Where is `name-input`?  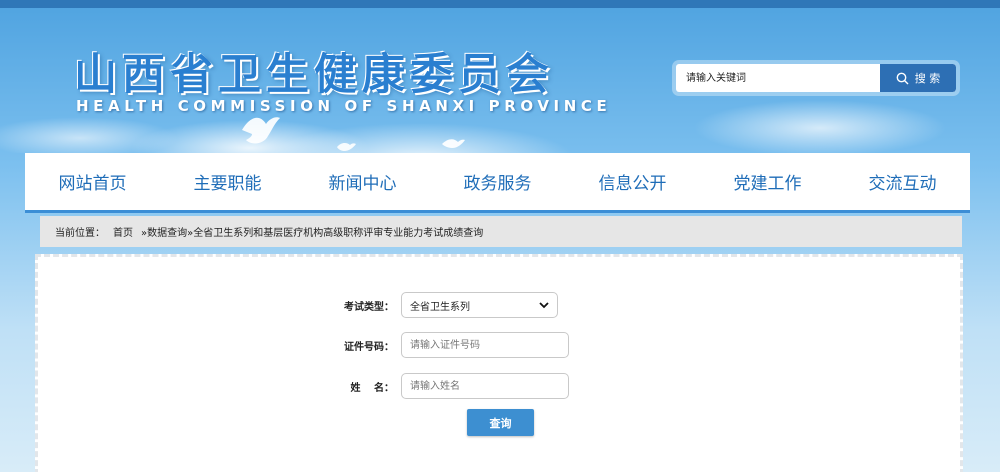
name-input is located at coordinates (485, 386).